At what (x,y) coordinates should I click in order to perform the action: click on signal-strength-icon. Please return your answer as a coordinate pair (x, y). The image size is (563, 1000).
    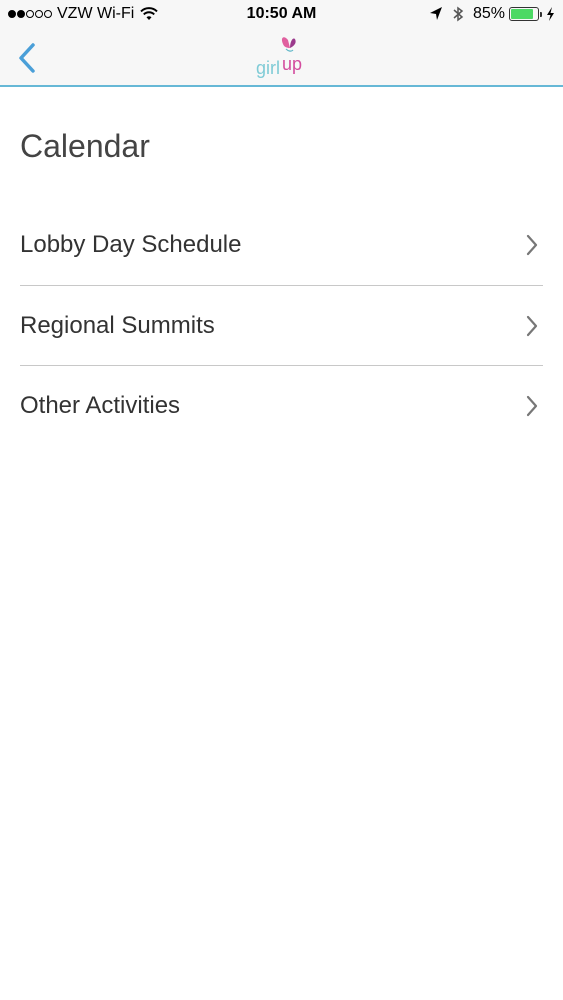
    Looking at the image, I should click on (30, 14).